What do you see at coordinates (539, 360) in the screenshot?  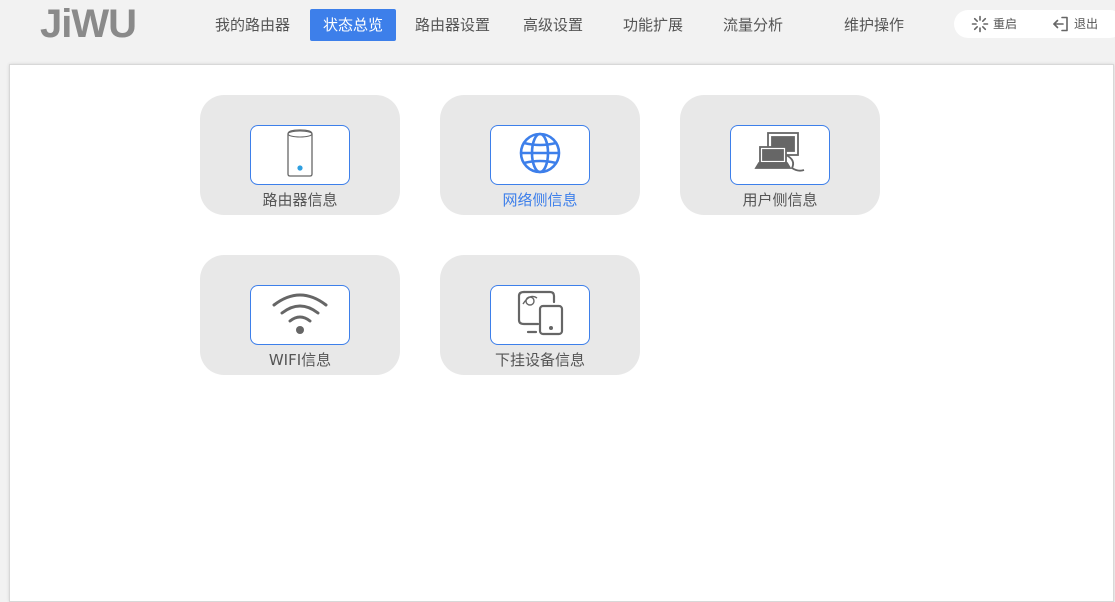 I see `tile-label-devices-info: 下挂设备信息` at bounding box center [539, 360].